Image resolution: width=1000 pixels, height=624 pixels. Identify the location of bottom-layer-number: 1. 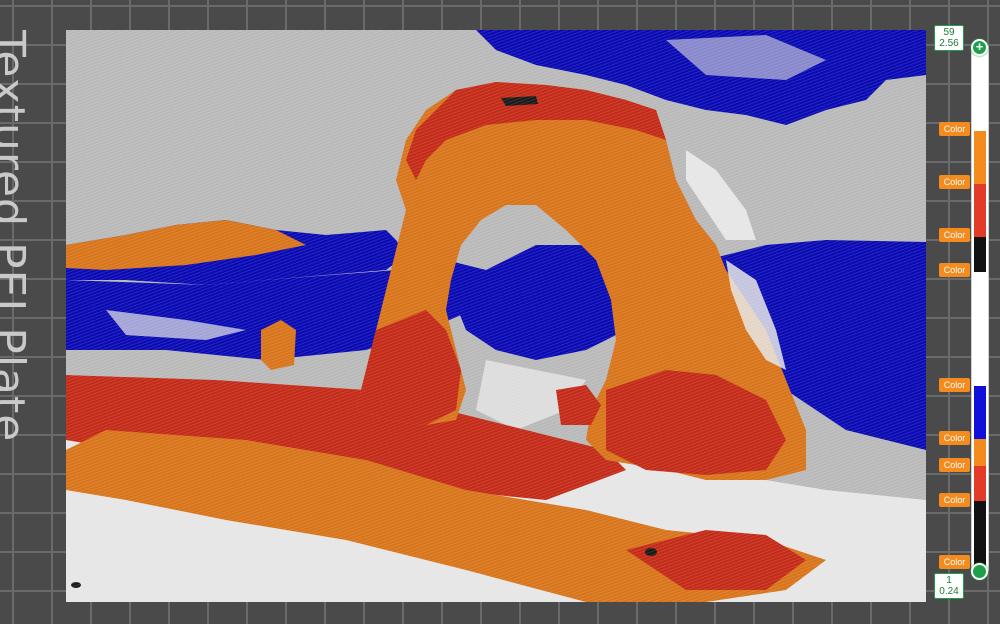
(949, 580).